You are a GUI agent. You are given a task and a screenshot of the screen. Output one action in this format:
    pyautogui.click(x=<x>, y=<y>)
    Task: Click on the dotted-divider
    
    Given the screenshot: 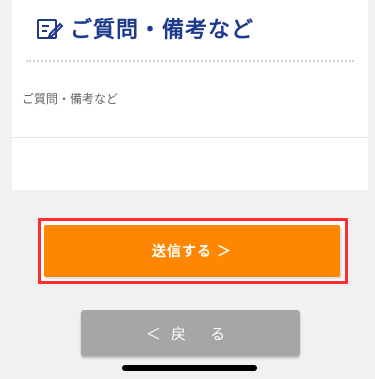 What is the action you would take?
    pyautogui.click(x=190, y=61)
    